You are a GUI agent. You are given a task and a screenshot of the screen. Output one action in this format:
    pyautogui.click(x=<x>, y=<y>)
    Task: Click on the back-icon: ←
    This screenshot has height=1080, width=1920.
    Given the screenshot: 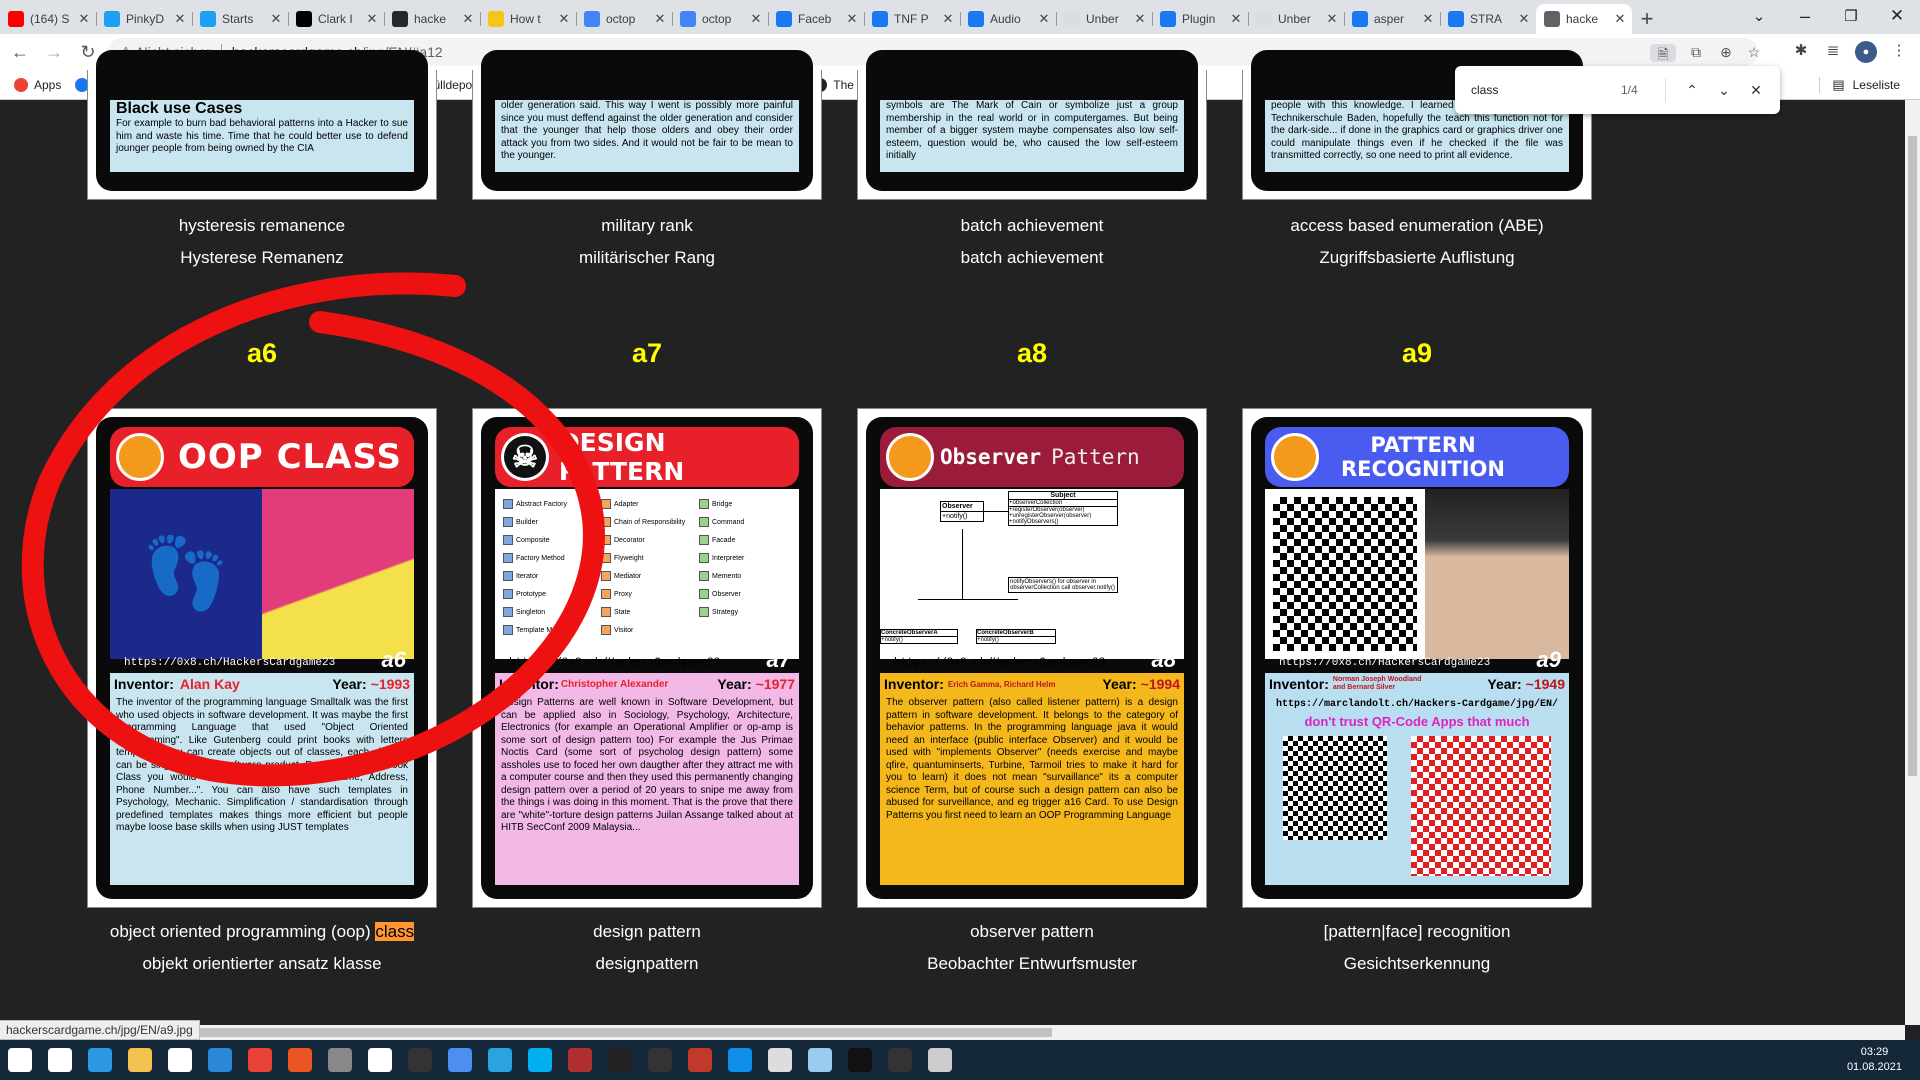 What is the action you would take?
    pyautogui.click(x=20, y=52)
    